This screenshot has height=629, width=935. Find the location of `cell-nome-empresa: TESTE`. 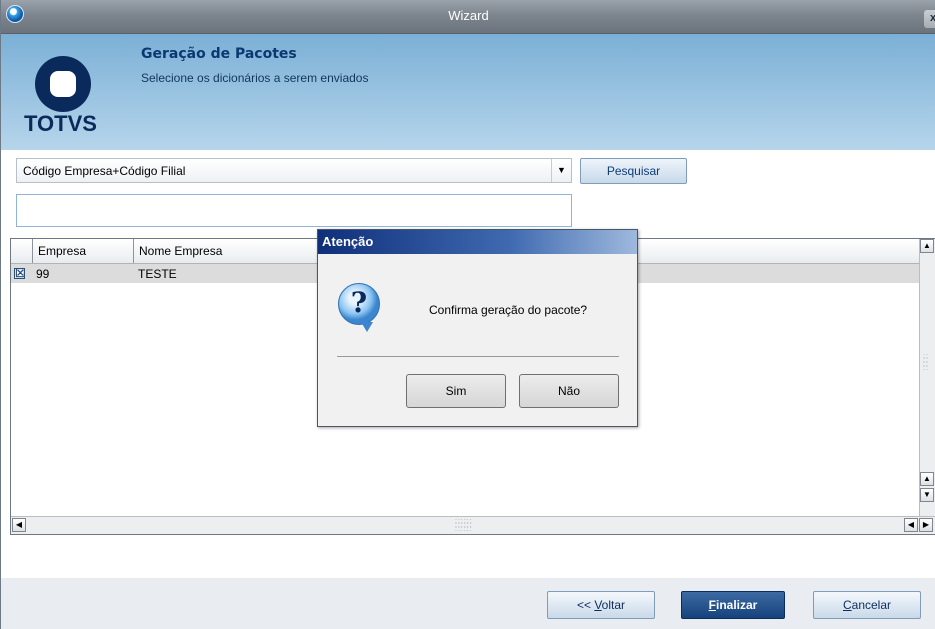

cell-nome-empresa: TESTE is located at coordinates (157, 274).